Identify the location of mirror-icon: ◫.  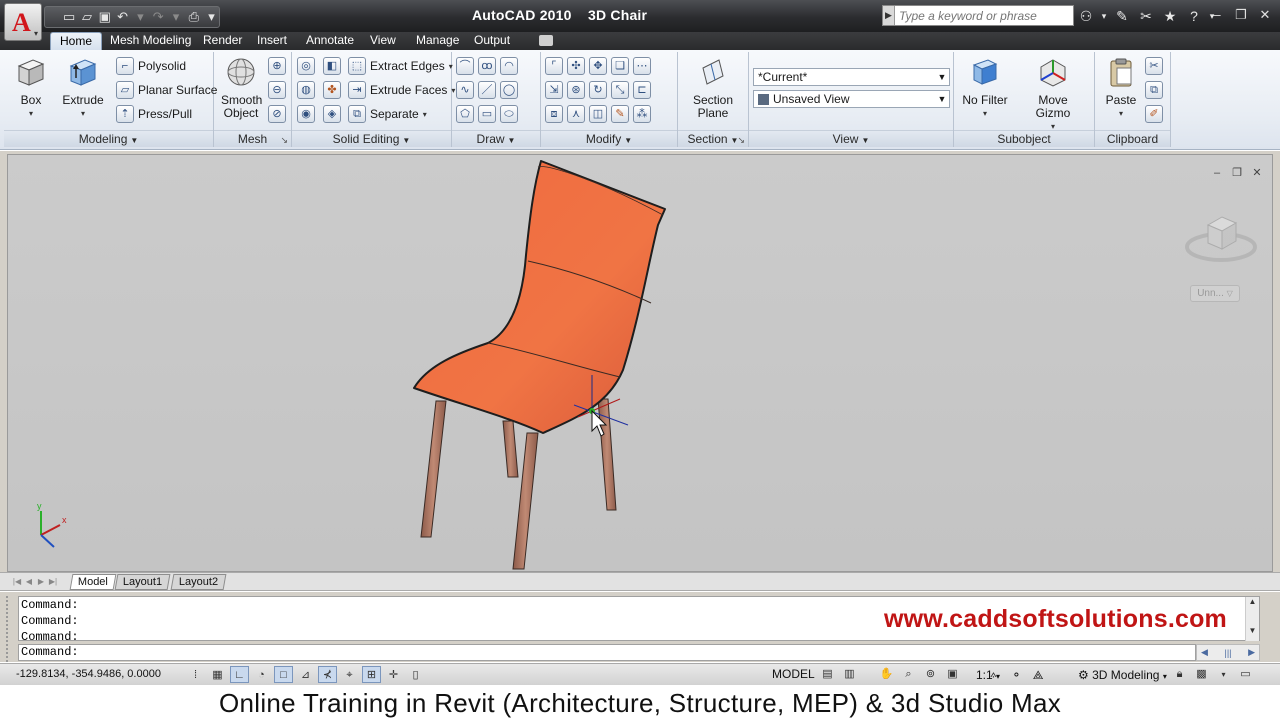
(598, 114).